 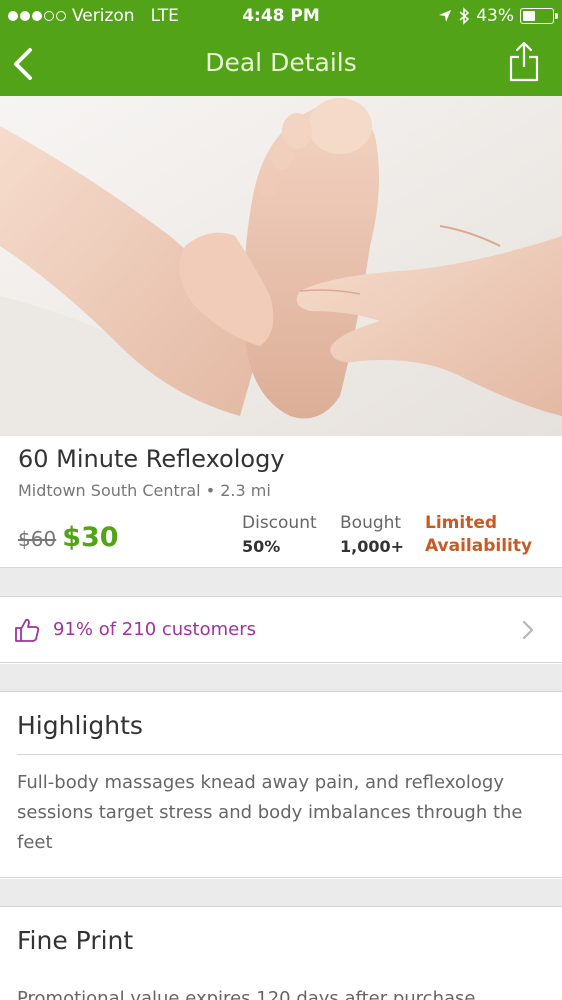 I want to click on share-icon, so click(x=524, y=61).